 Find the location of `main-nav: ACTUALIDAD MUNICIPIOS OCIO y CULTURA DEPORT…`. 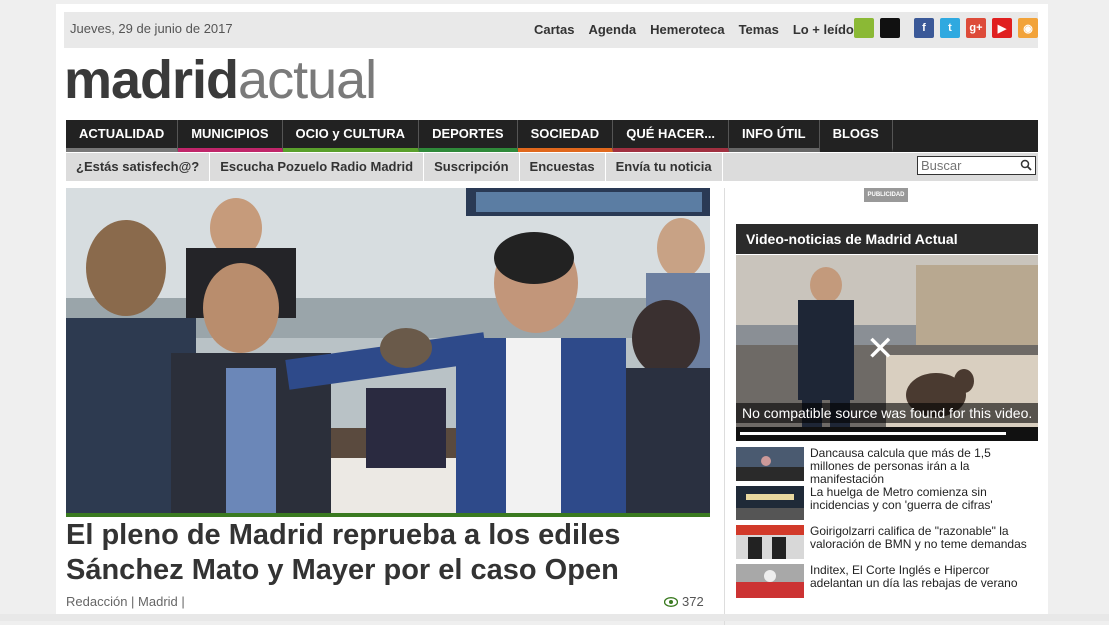

main-nav: ACTUALIDAD MUNICIPIOS OCIO y CULTURA DEPORT… is located at coordinates (552, 136).